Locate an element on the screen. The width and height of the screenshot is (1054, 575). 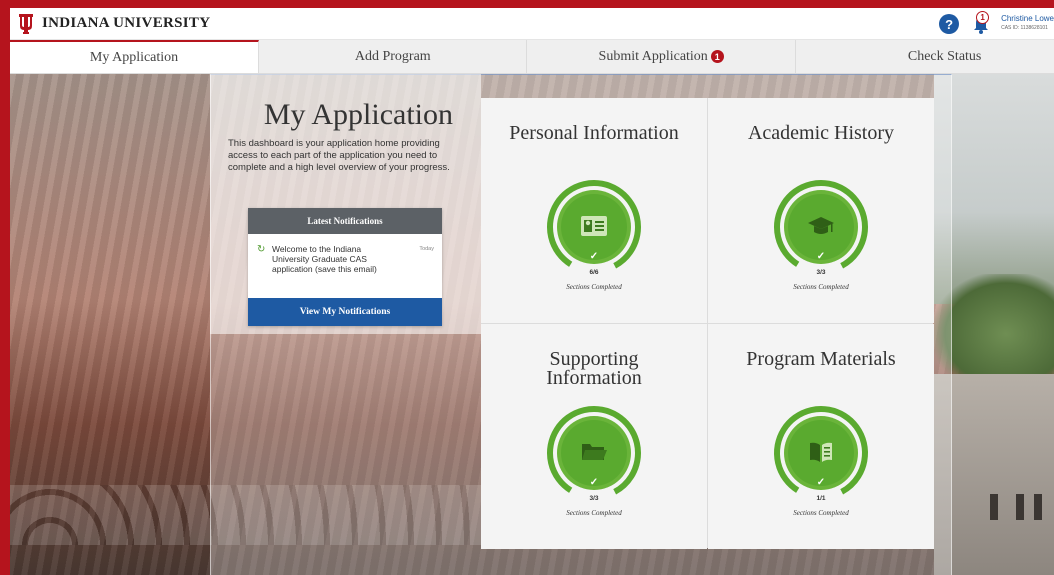
iu-logo: INDIANA UNIVERSITY is located at coordinates (114, 23).